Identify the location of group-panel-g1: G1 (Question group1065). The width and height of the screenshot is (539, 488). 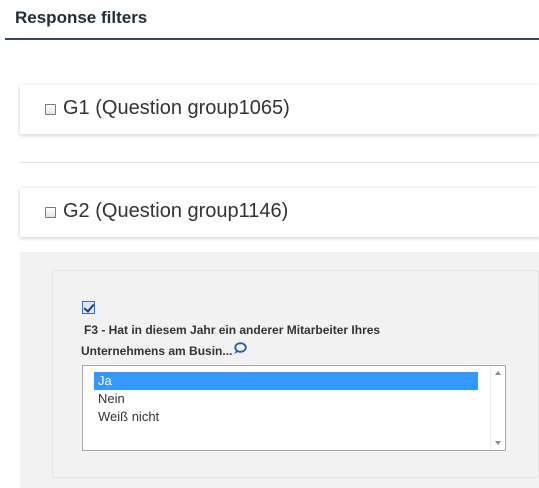
(279, 109).